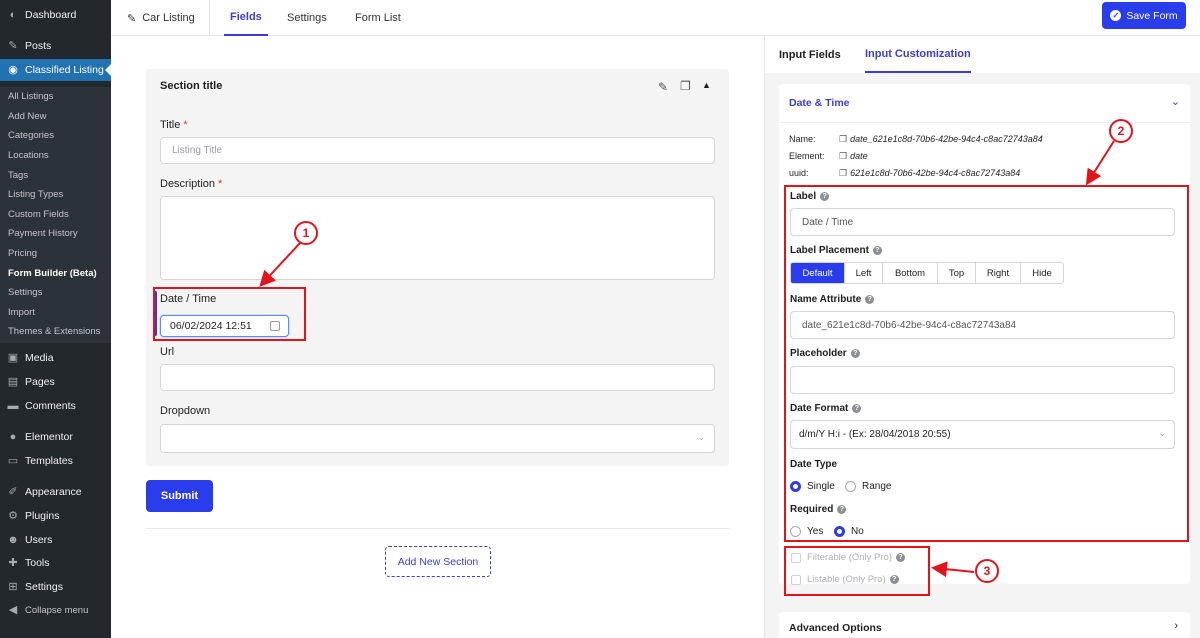 This screenshot has height=638, width=1200. Describe the element at coordinates (437, 528) in the screenshot. I see `section-divider` at that location.